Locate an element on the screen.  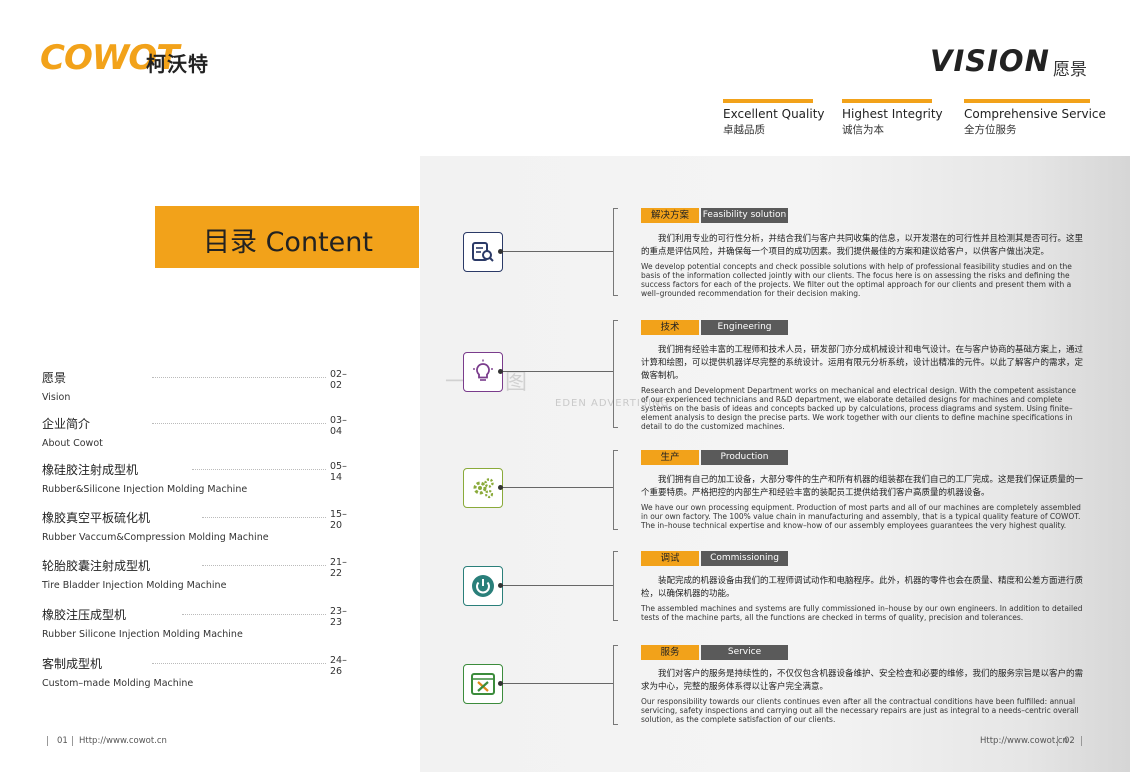
tagline-cn: 卓越品质 is located at coordinates (744, 130).